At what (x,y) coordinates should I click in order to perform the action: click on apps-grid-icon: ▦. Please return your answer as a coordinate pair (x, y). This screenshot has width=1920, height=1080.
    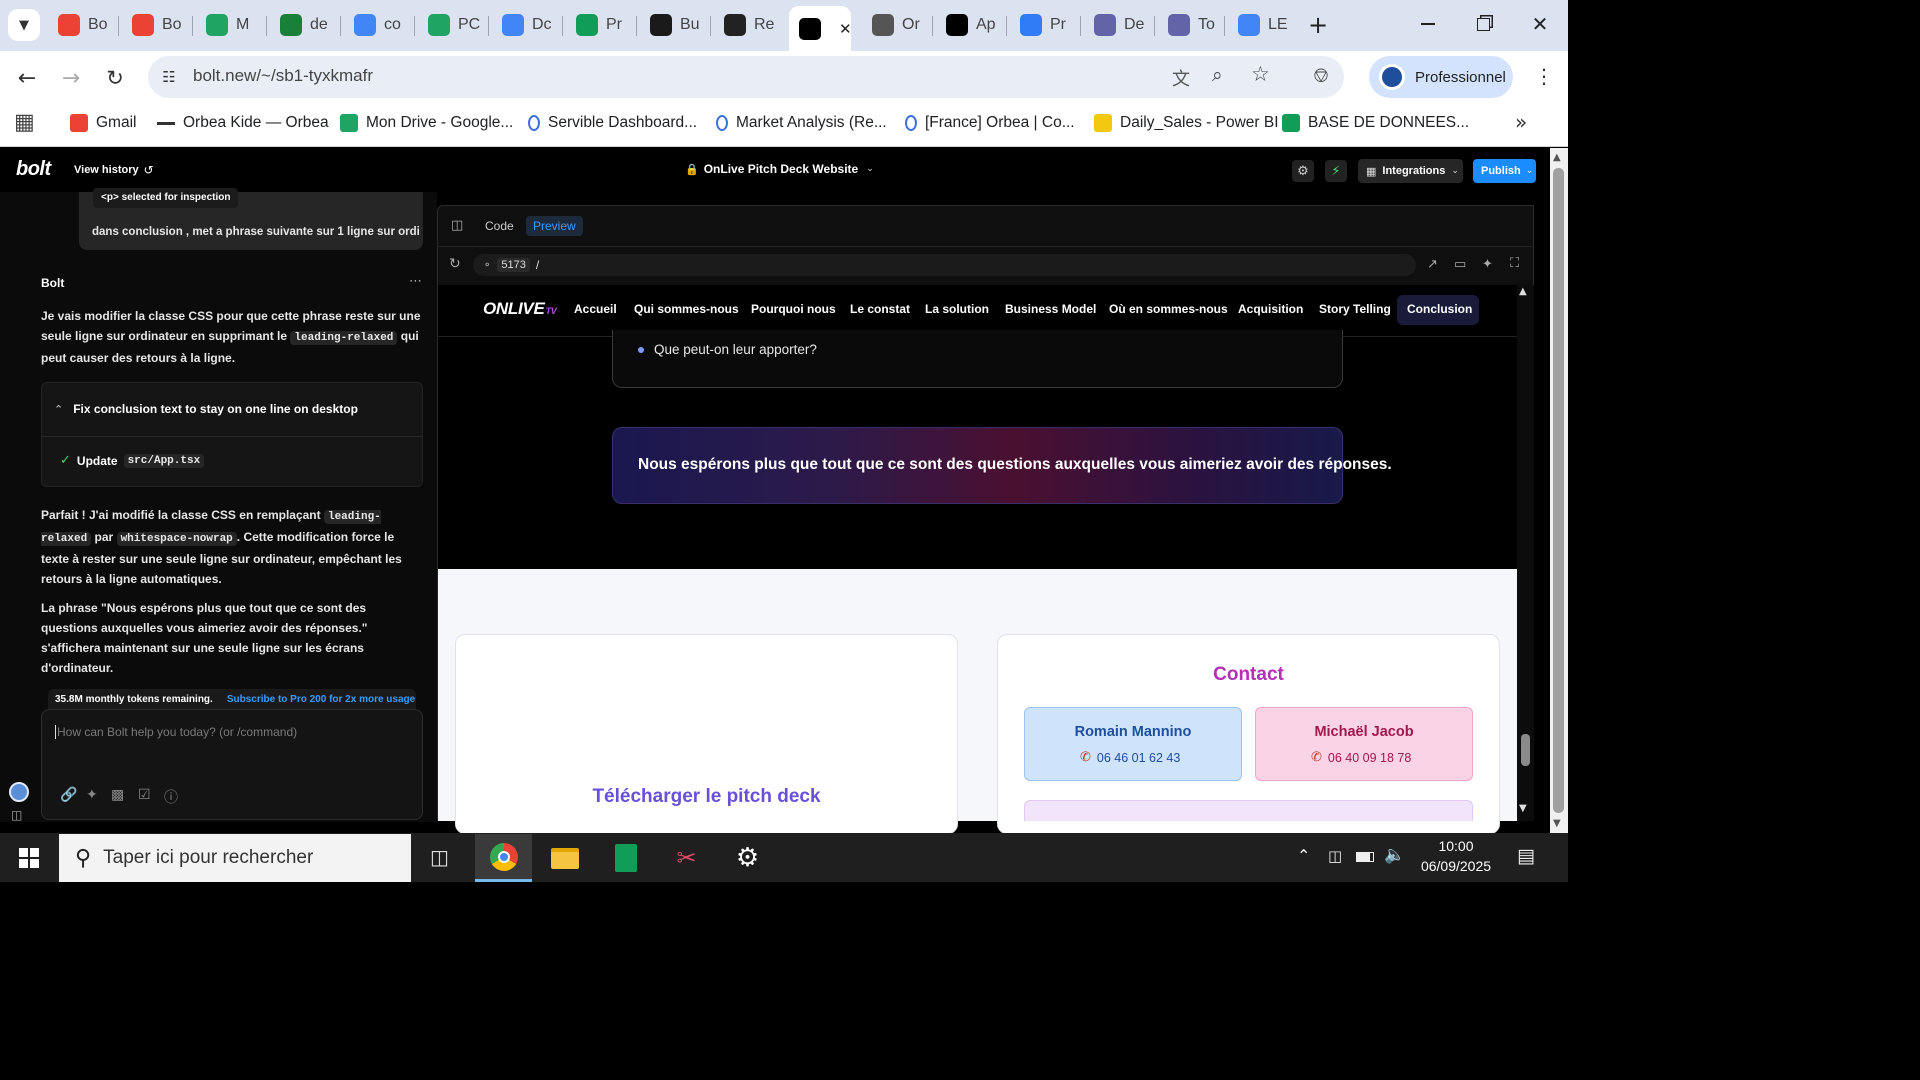
    Looking at the image, I should click on (24, 122).